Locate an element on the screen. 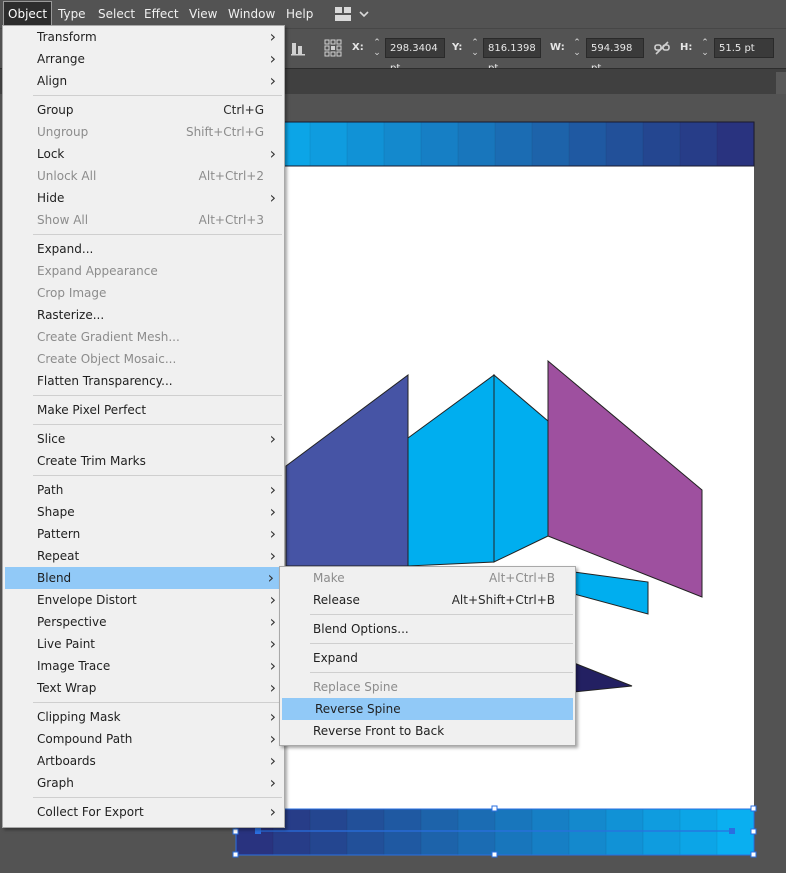  menu-item-label: Shape is located at coordinates (56, 512).